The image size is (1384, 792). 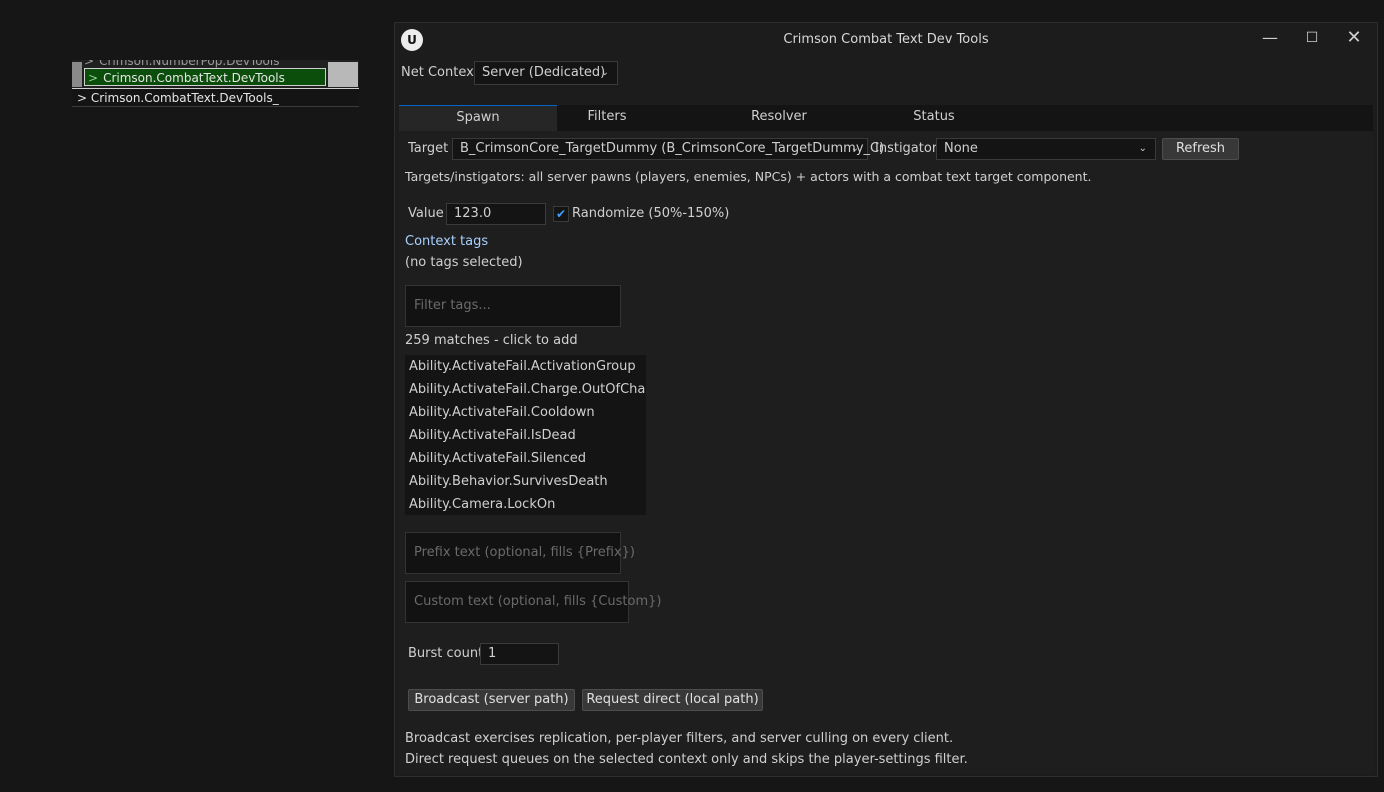 What do you see at coordinates (491, 340) in the screenshot?
I see `matches-count: 259 matches - click to add` at bounding box center [491, 340].